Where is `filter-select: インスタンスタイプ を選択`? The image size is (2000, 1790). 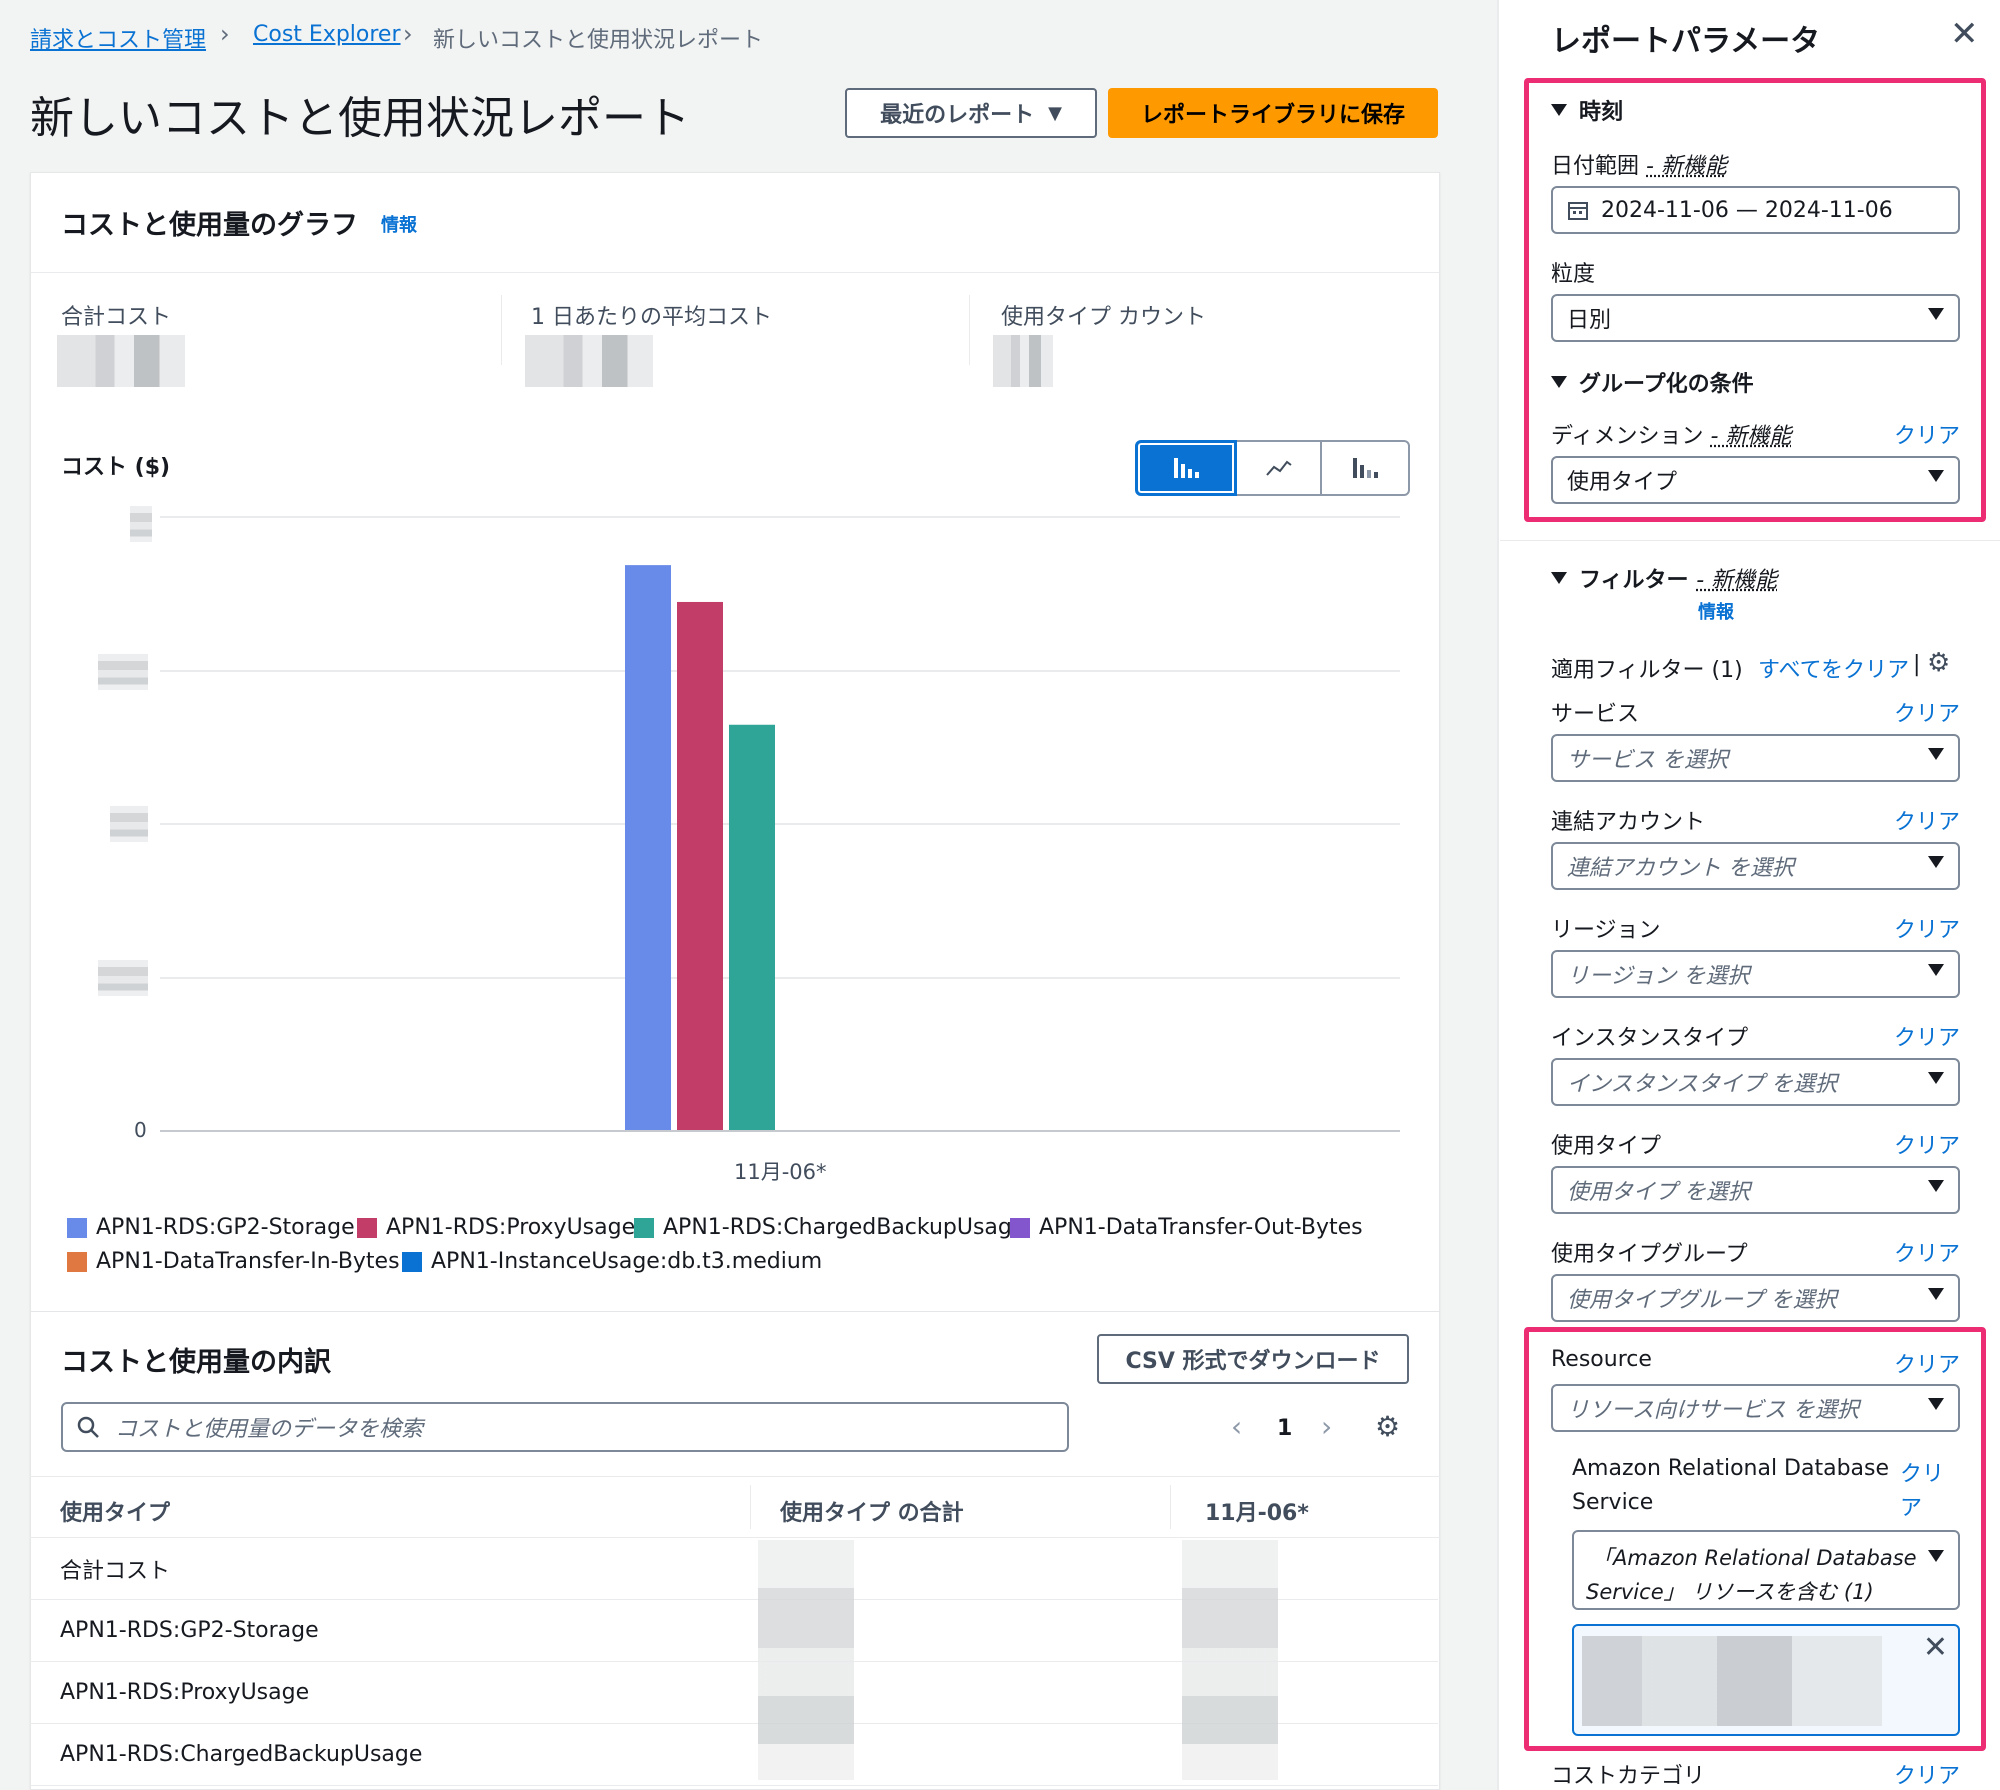
filter-select: インスタンスタイプ を選択 is located at coordinates (1755, 1082).